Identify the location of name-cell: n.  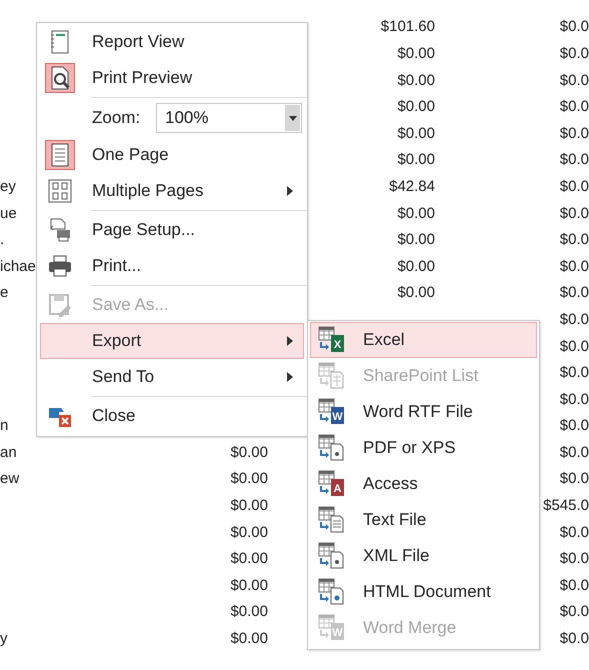
(4, 425).